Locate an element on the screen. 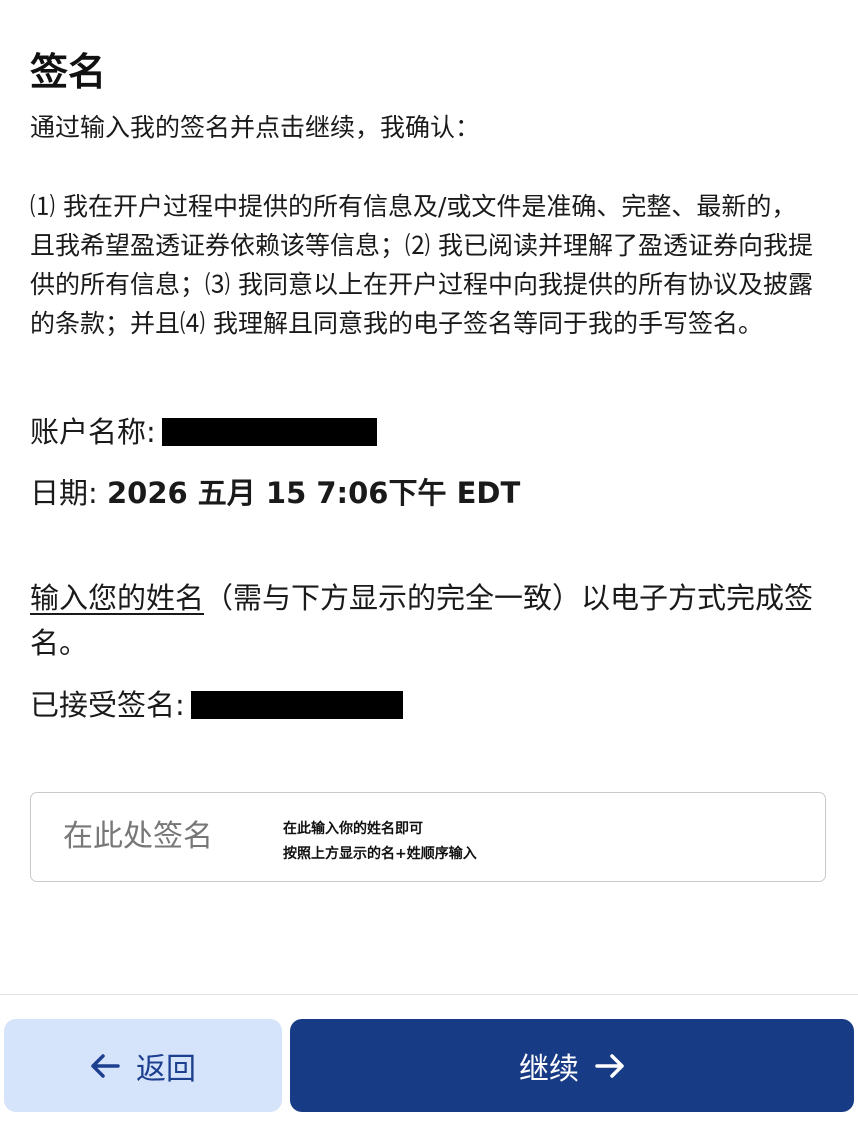 The height and width of the screenshot is (1133, 858). accepted-signature-label: 已接受签名: is located at coordinates (107, 705).